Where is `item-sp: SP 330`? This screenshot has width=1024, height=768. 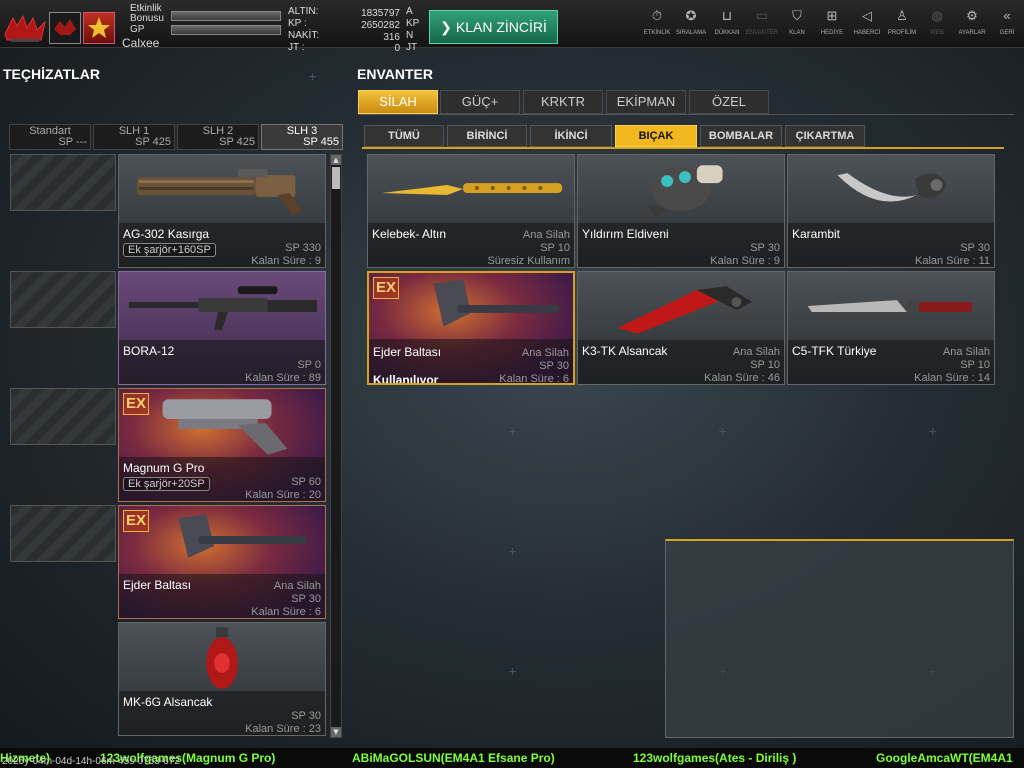 item-sp: SP 330 is located at coordinates (303, 248).